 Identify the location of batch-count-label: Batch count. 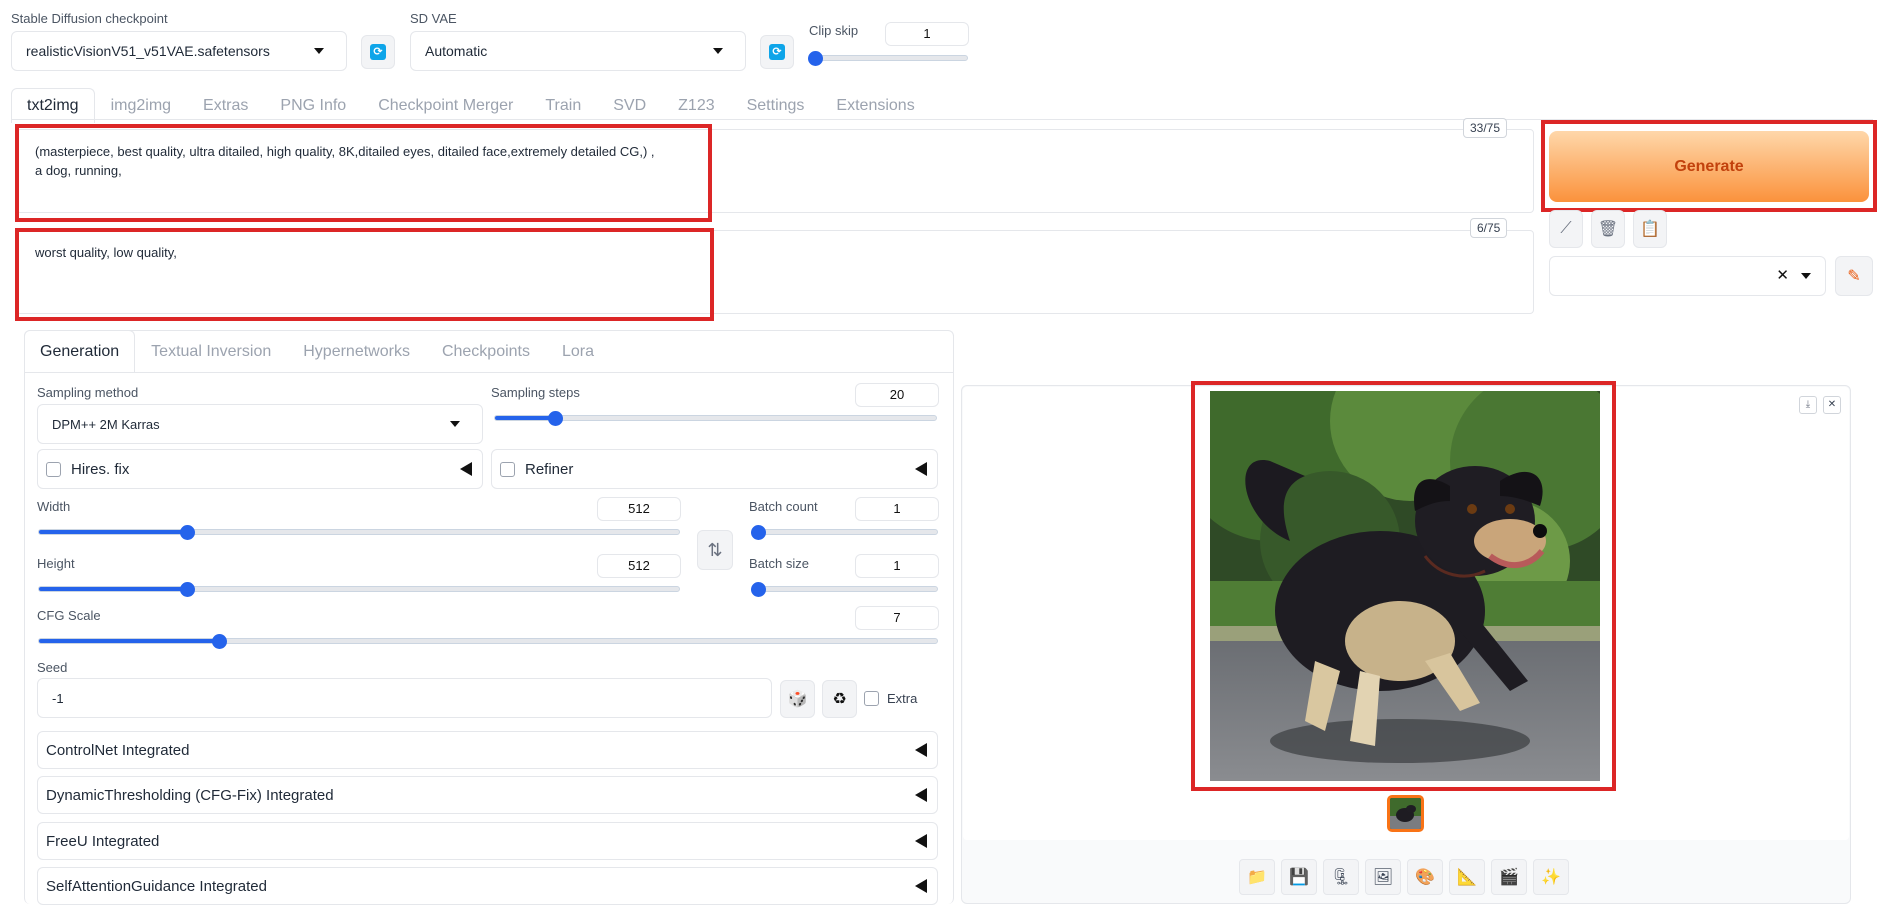
(783, 506).